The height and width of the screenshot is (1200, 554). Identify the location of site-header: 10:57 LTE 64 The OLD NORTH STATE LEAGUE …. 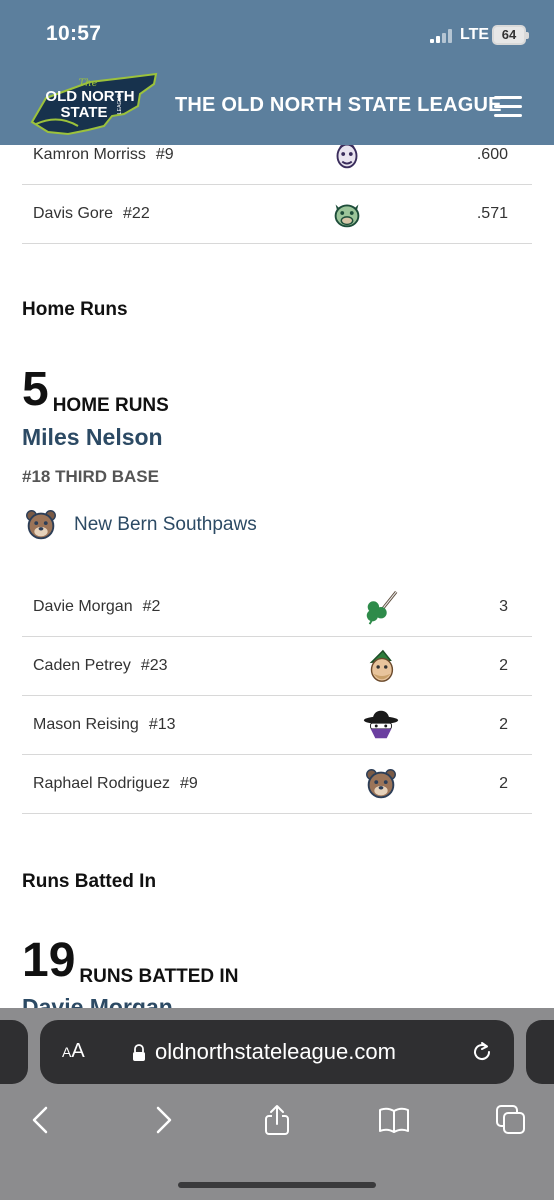
(277, 72).